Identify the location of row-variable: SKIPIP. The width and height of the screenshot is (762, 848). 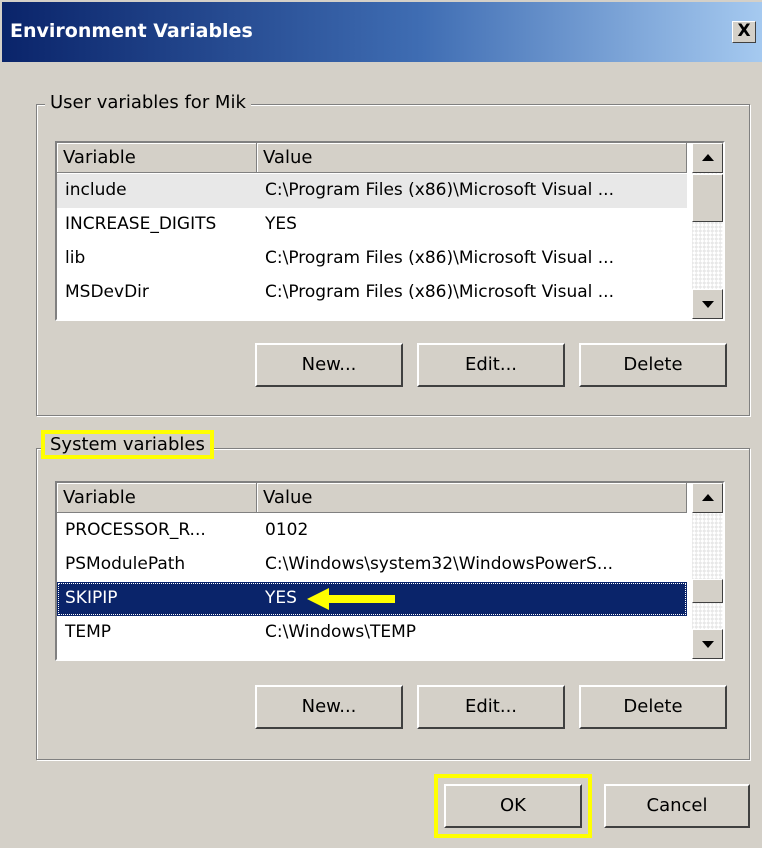
(91, 598).